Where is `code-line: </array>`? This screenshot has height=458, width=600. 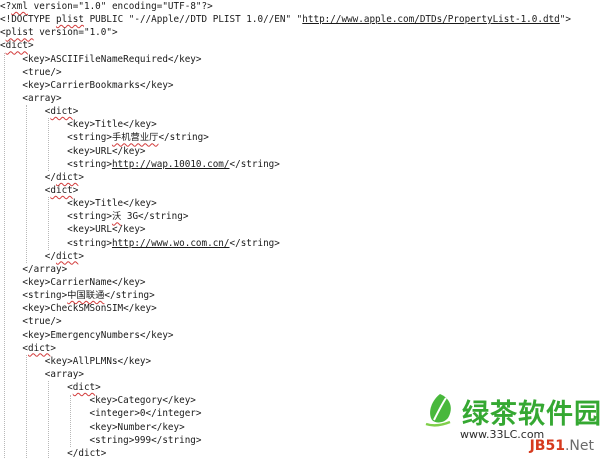 code-line: </array> is located at coordinates (300, 269).